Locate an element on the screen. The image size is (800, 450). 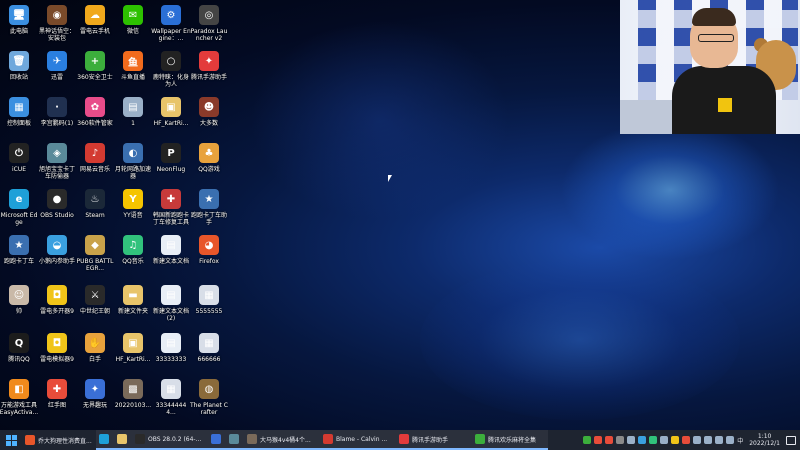
desktop-icon: ◒ 小鹅内参助手 is located at coordinates (57, 256).